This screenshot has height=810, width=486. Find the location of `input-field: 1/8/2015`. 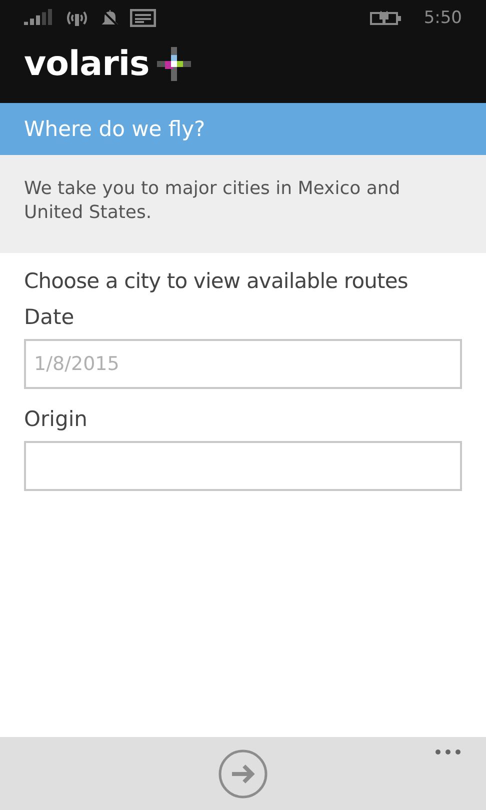

input-field: 1/8/2015 is located at coordinates (243, 364).